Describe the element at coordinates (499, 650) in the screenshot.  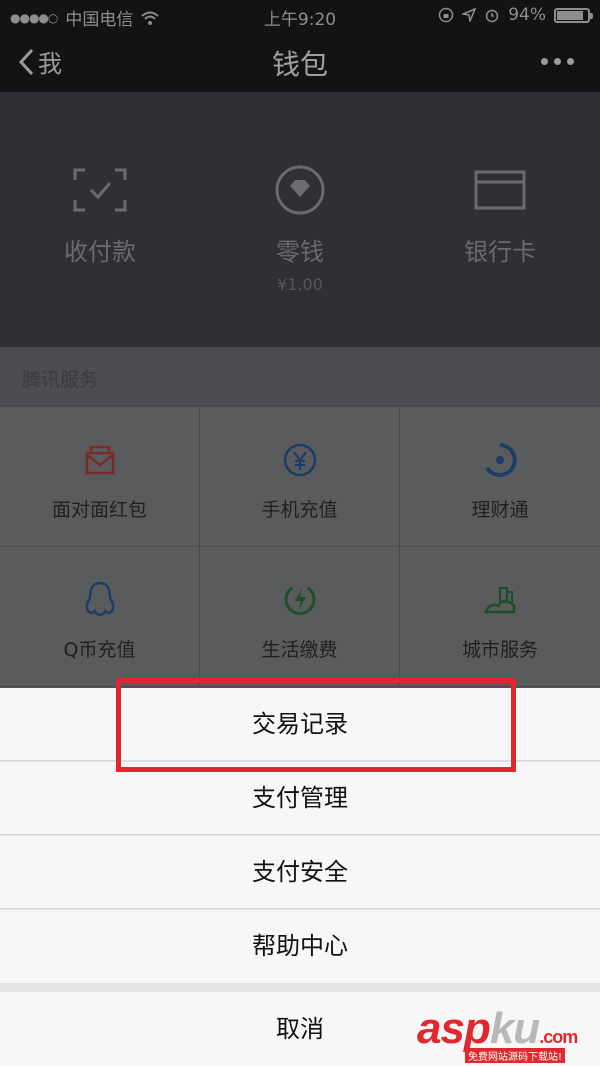
I see `service-label: 城市服务` at that location.